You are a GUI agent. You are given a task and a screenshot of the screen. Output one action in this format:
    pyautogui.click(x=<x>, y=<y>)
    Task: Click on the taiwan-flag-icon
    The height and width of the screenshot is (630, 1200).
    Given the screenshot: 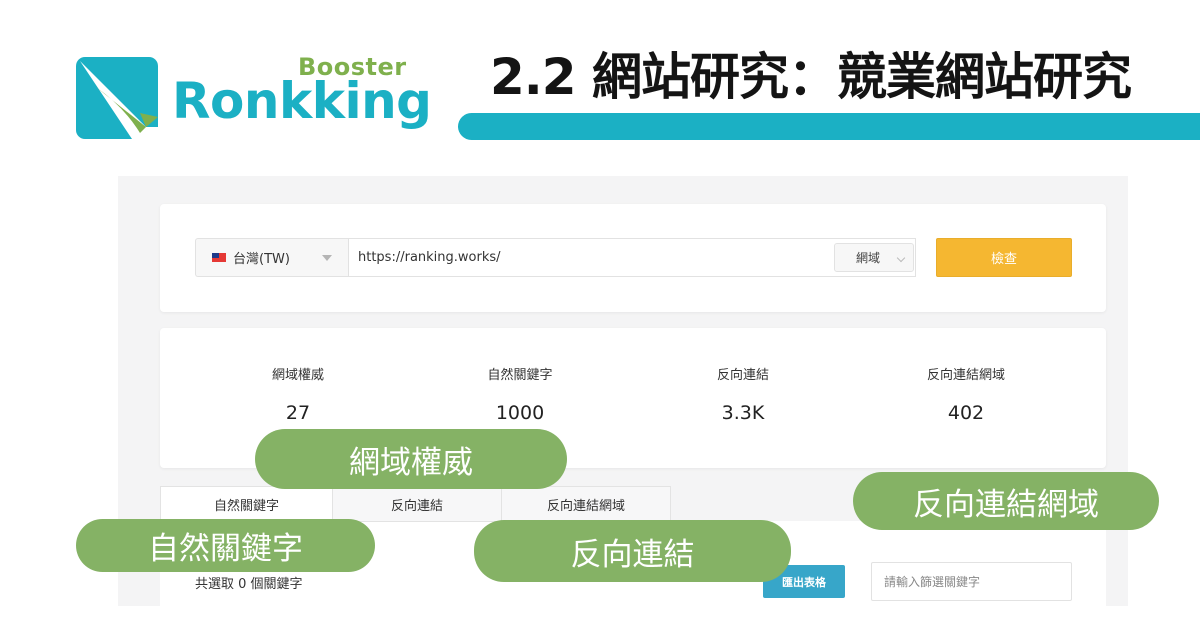 What is the action you would take?
    pyautogui.click(x=219, y=257)
    